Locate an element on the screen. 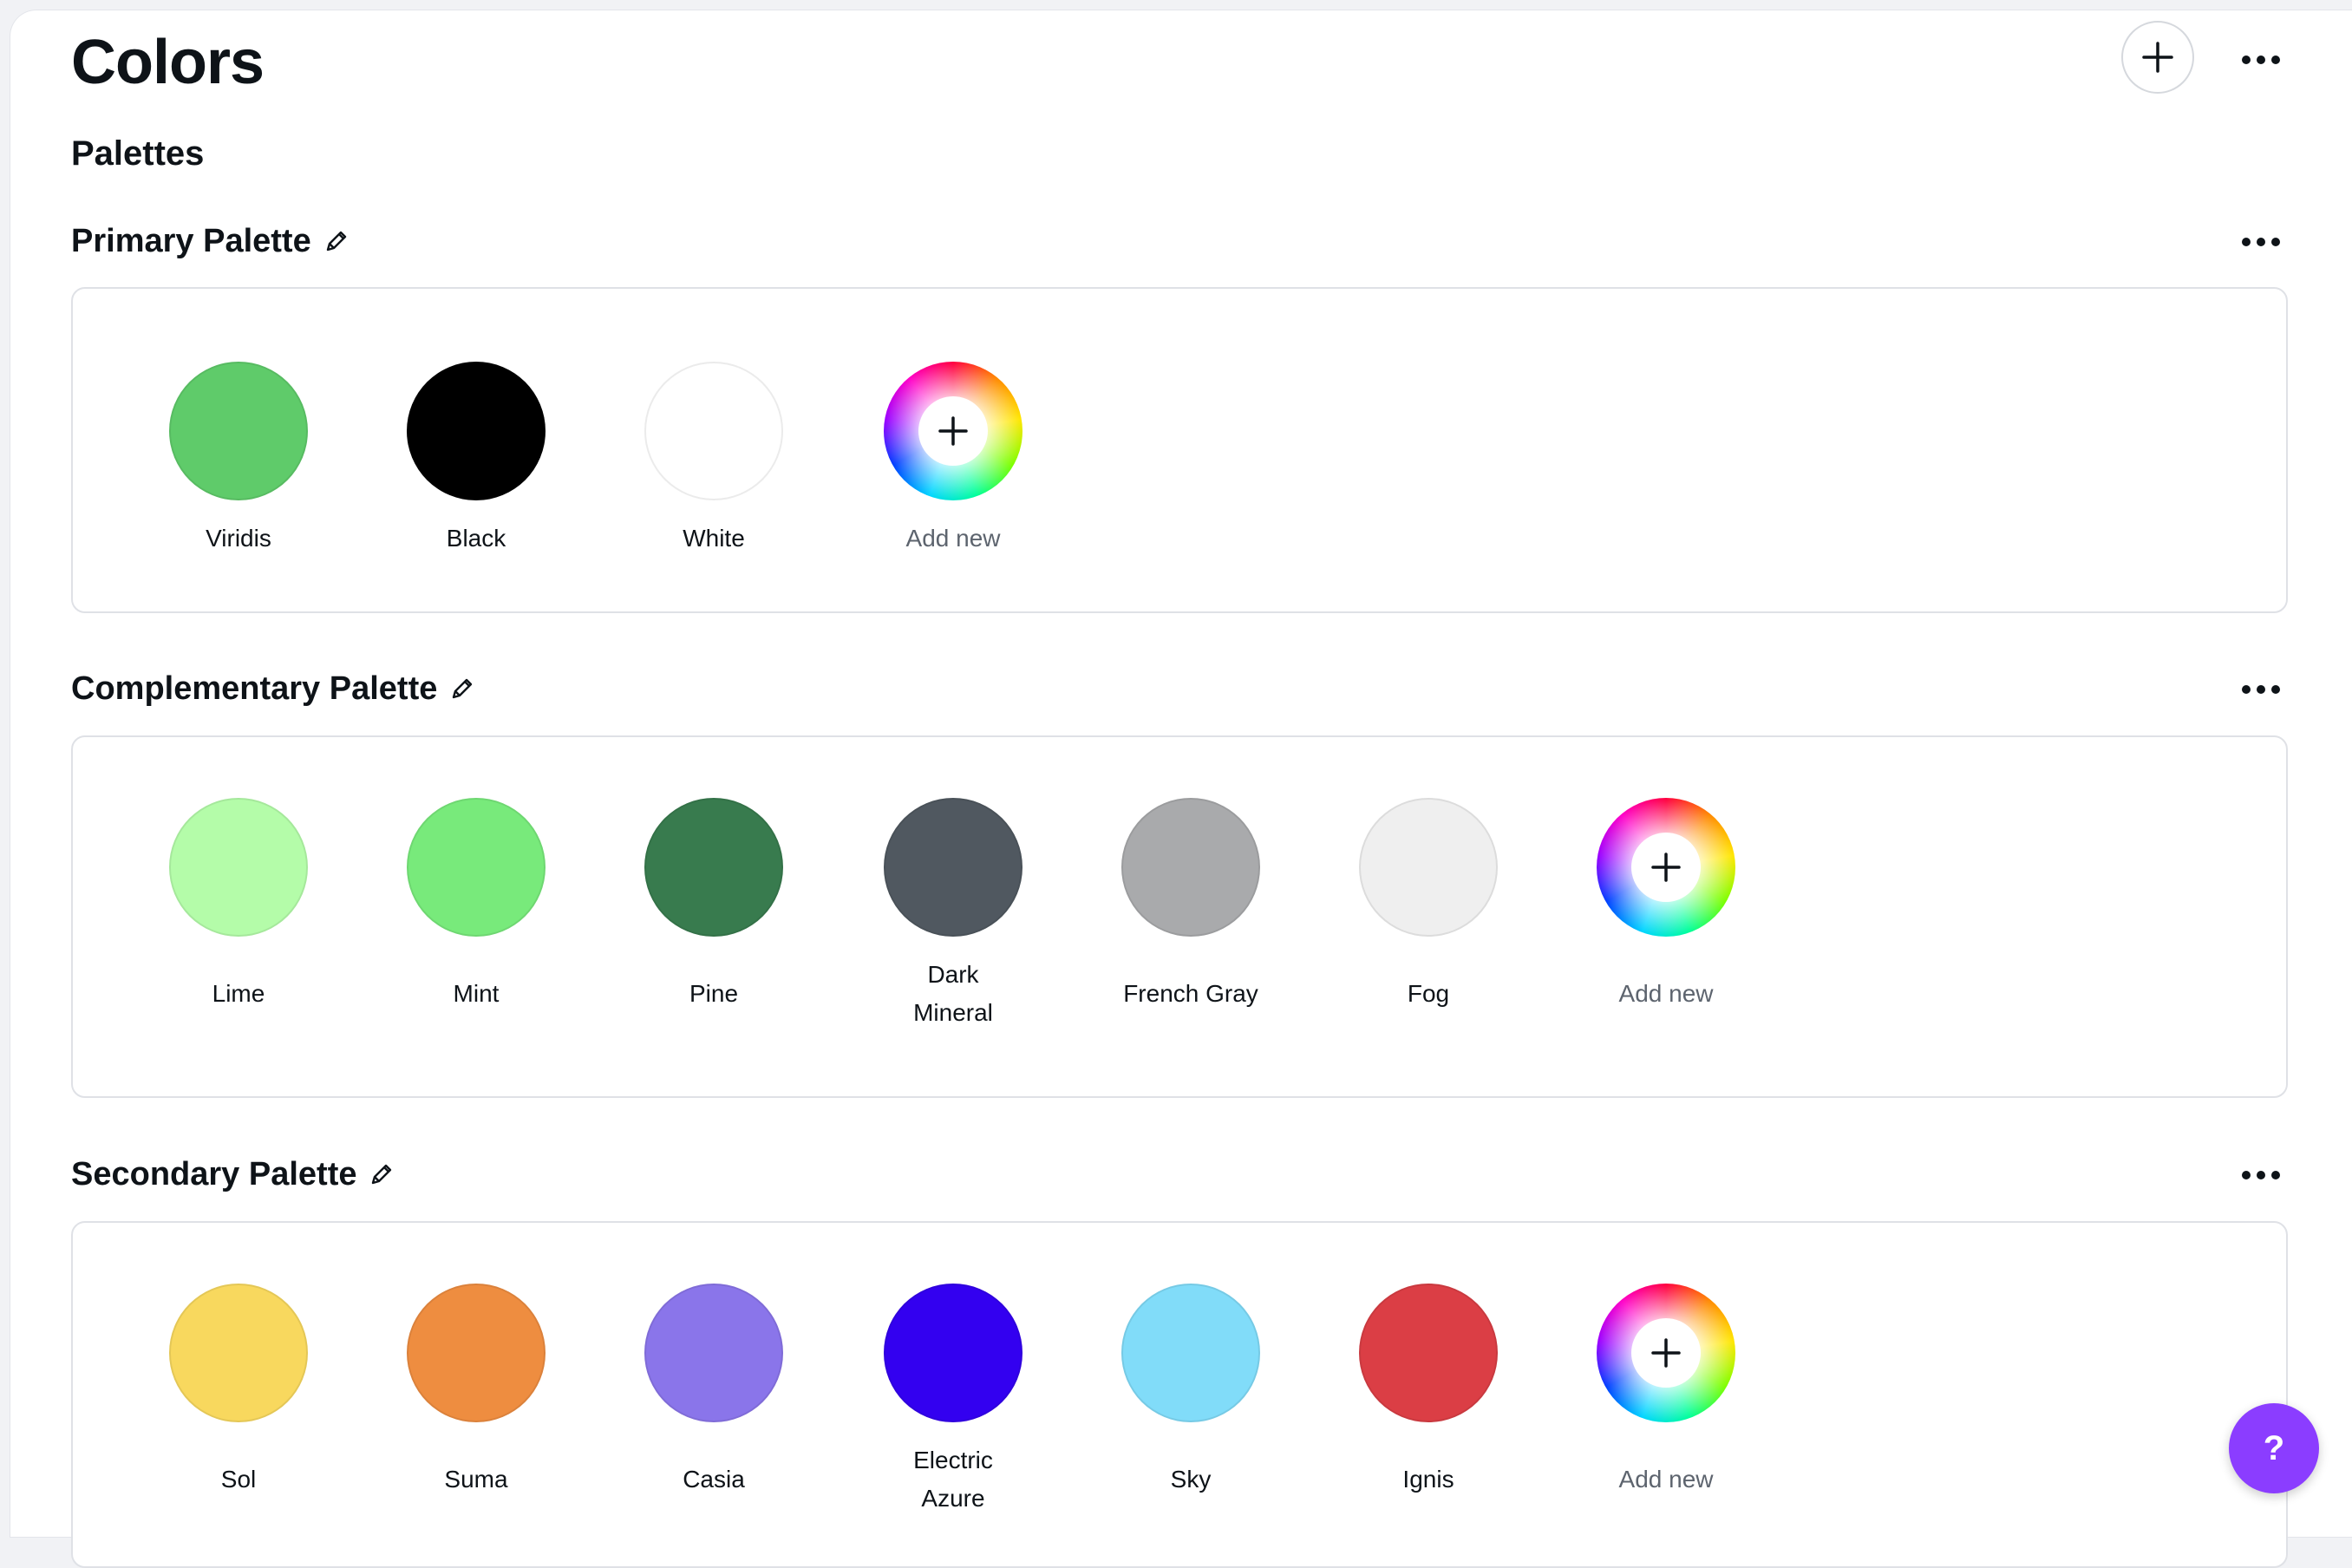  swatch-label: Viridis is located at coordinates (238, 539).